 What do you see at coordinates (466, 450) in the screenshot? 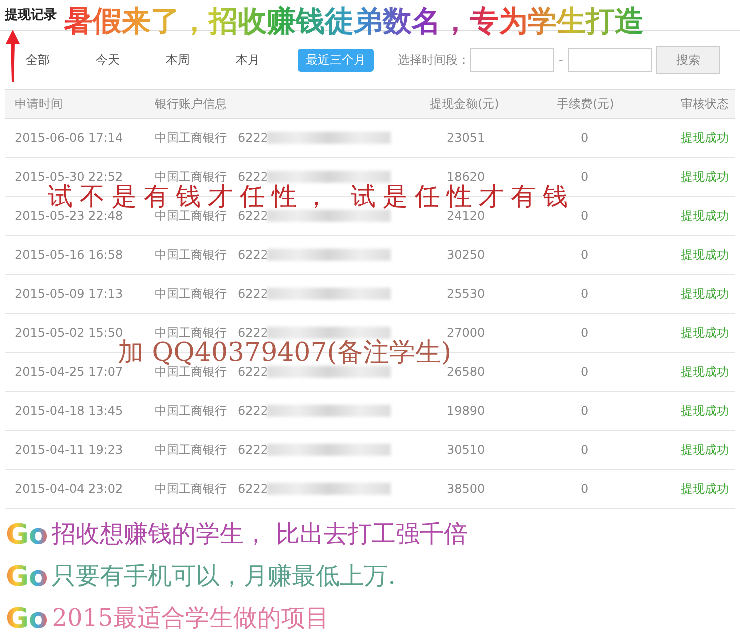
I see `table-cell: 30510` at bounding box center [466, 450].